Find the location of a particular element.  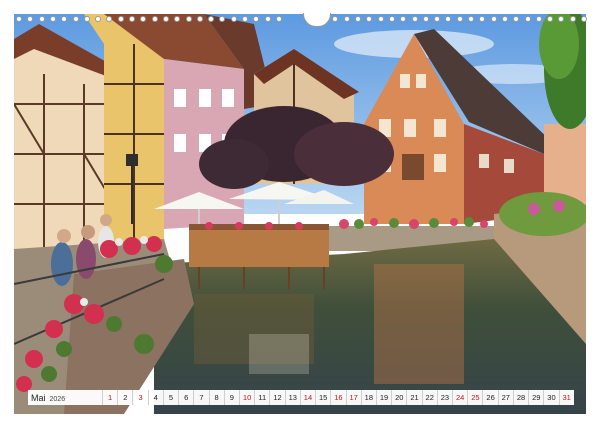

day-cell: 7 is located at coordinates (200, 397).